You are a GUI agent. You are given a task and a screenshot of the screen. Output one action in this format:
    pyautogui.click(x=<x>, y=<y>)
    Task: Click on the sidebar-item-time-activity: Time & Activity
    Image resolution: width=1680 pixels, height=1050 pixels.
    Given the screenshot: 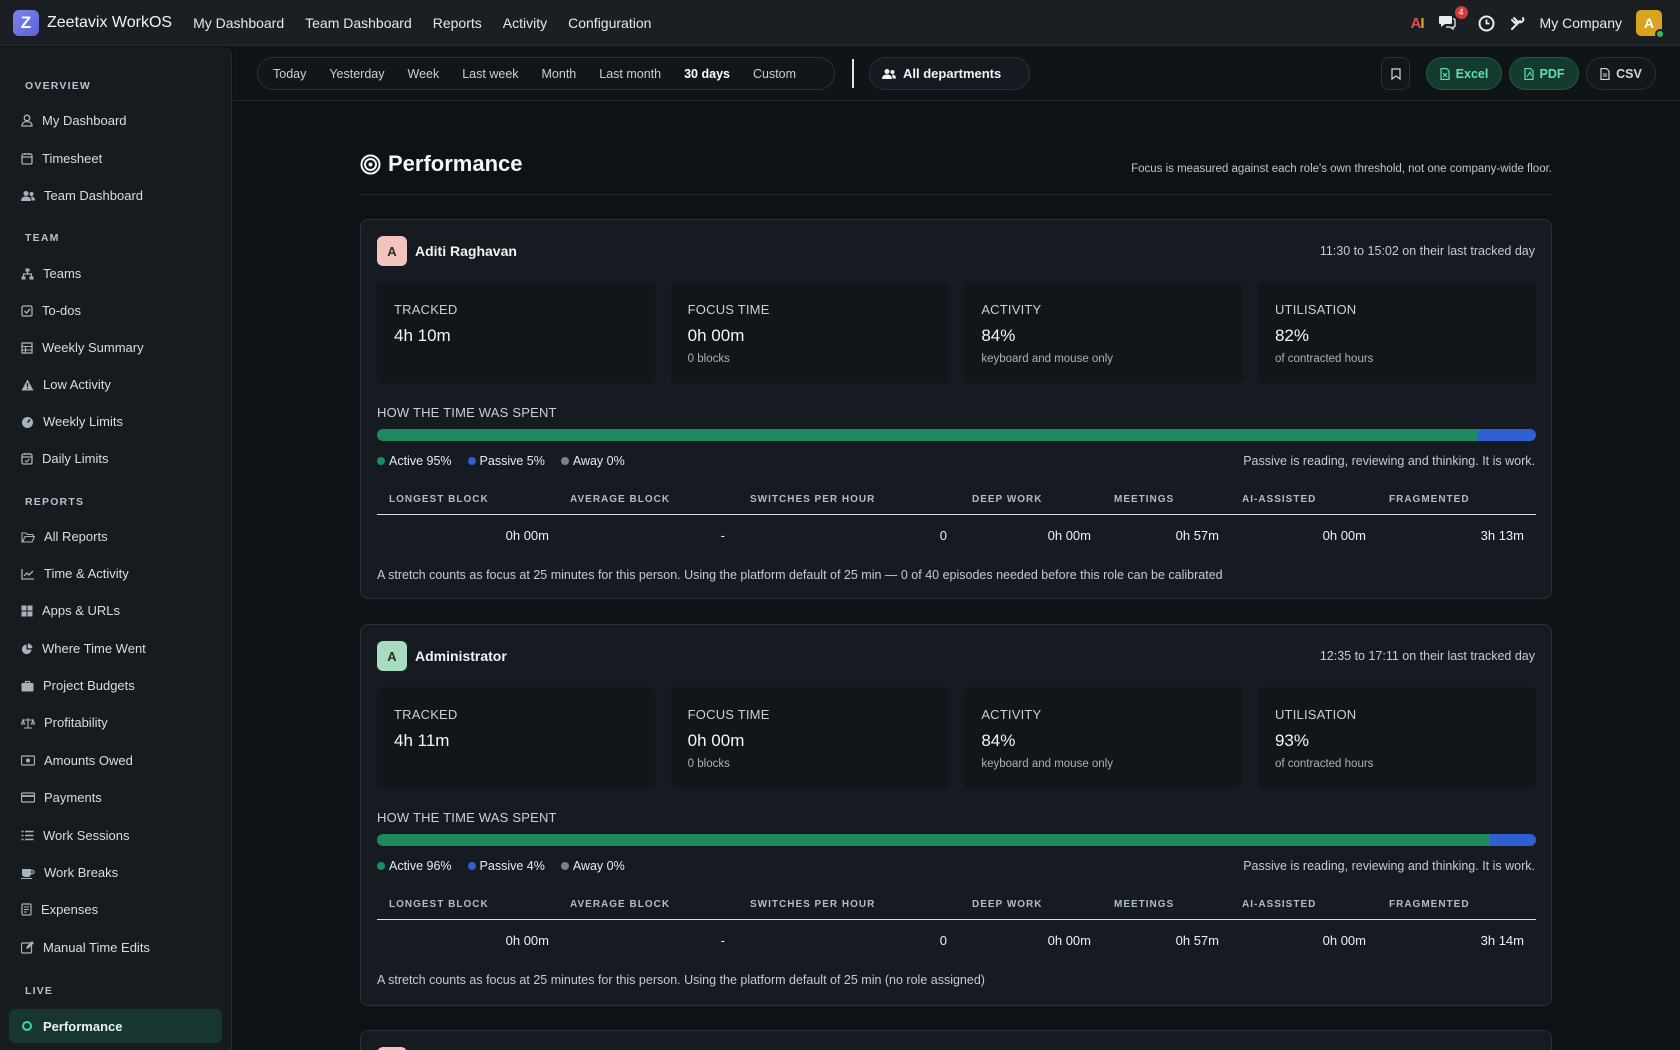 What is the action you would take?
    pyautogui.click(x=75, y=573)
    